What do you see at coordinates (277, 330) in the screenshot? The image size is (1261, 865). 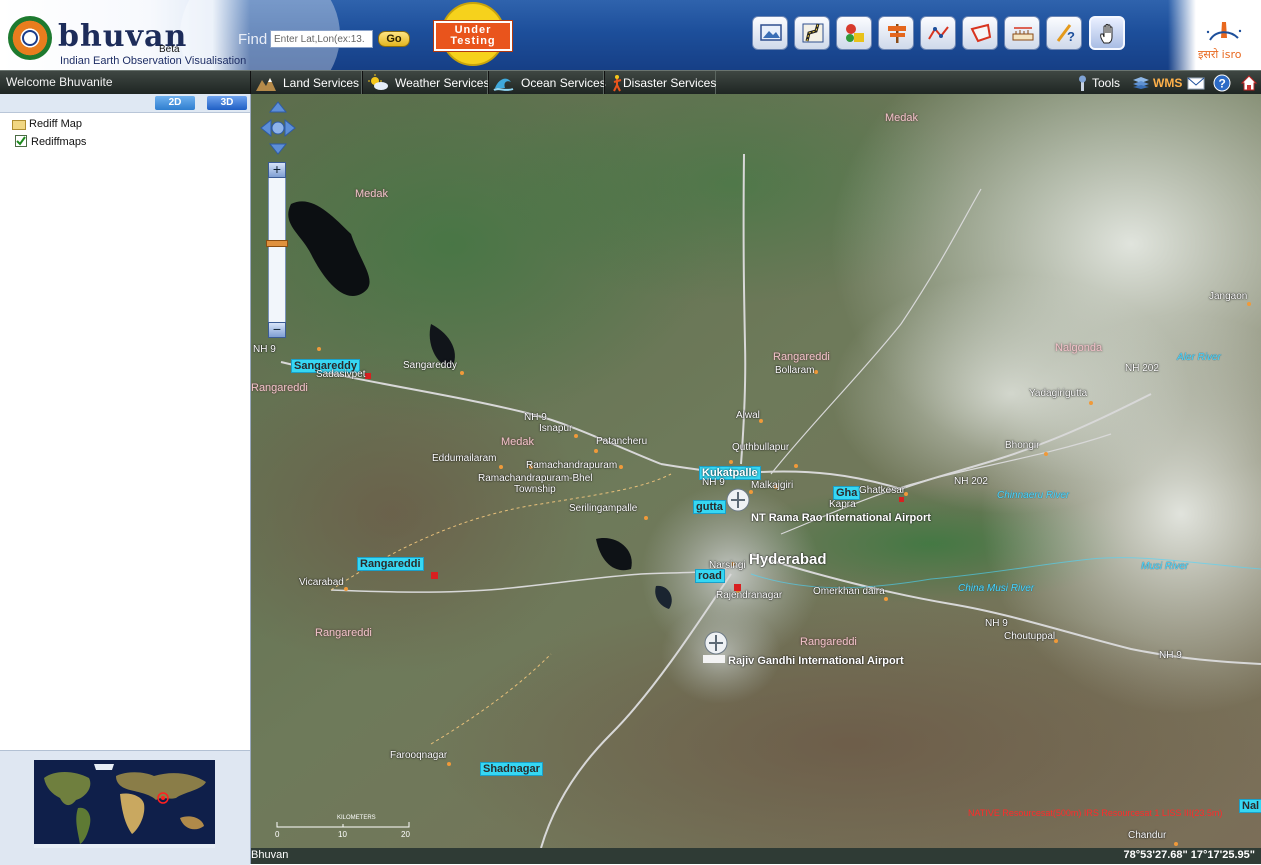 I see `zoom-out-button: −` at bounding box center [277, 330].